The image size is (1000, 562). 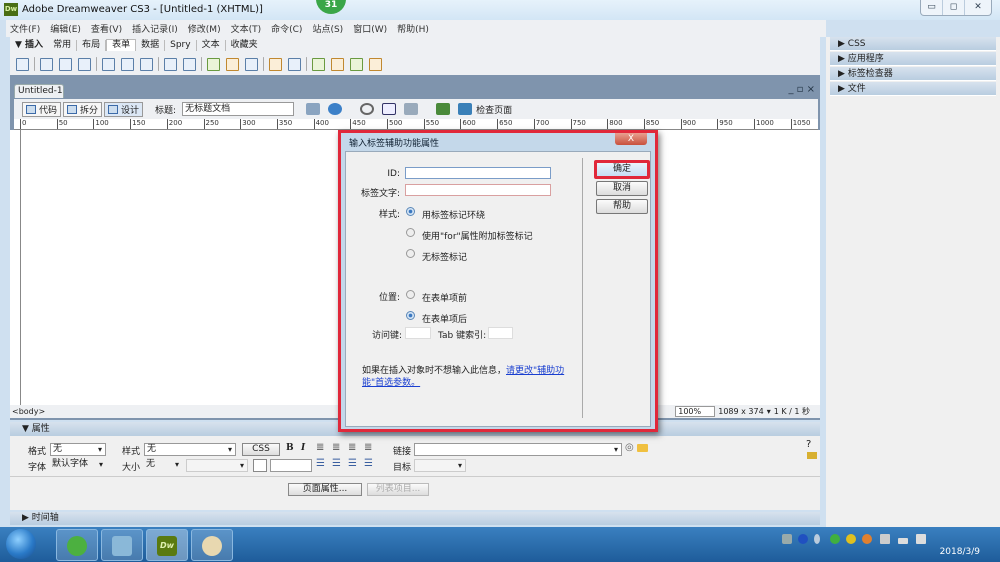 What do you see at coordinates (443, 109) in the screenshot?
I see `validate-markup-icon` at bounding box center [443, 109].